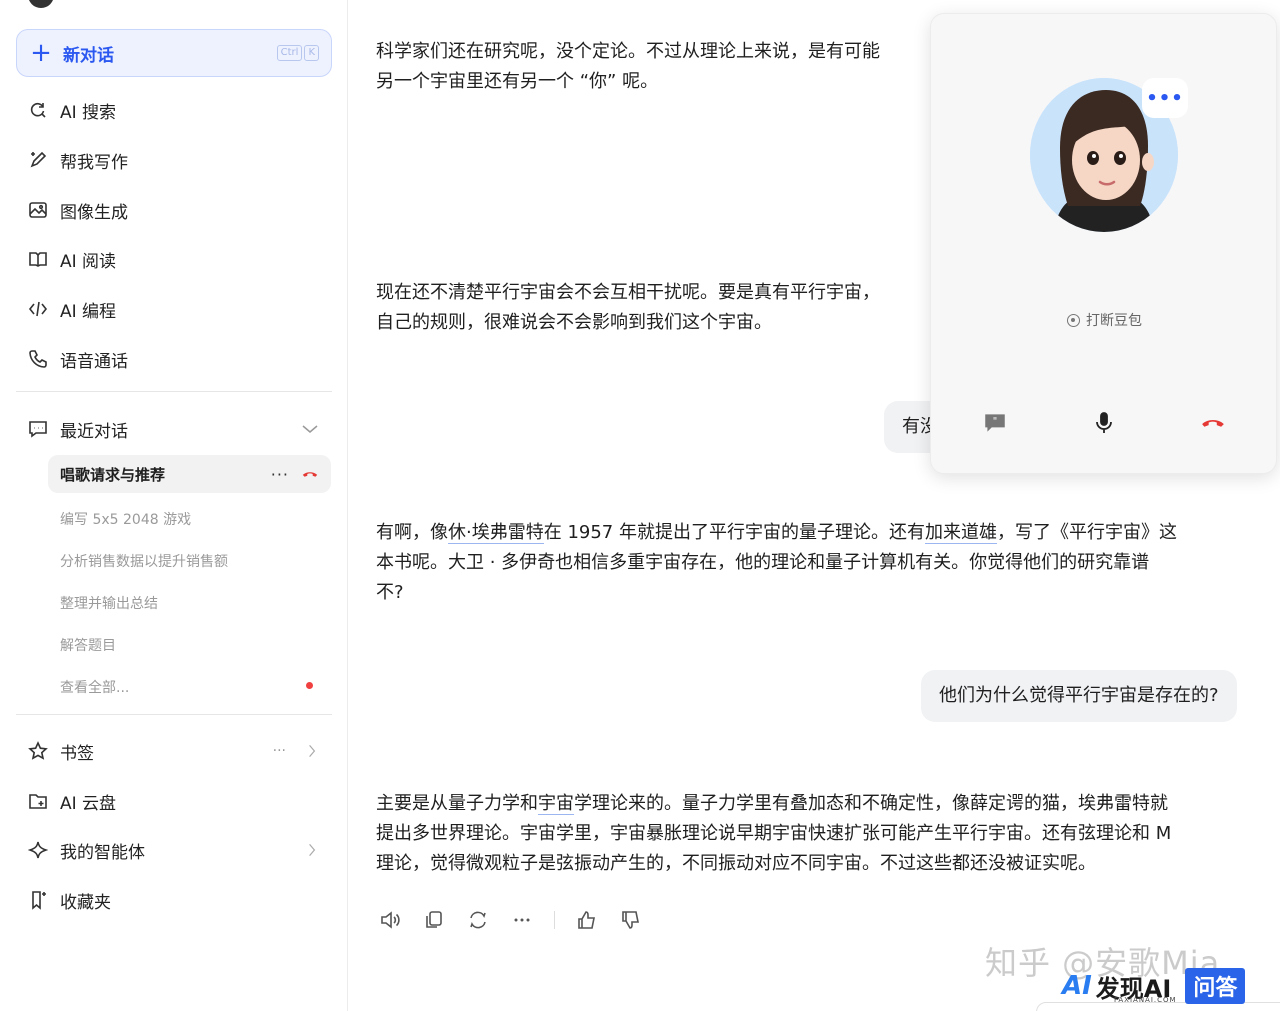 Image resolution: width=1280 pixels, height=1011 pixels. I want to click on more-icon, so click(522, 920).